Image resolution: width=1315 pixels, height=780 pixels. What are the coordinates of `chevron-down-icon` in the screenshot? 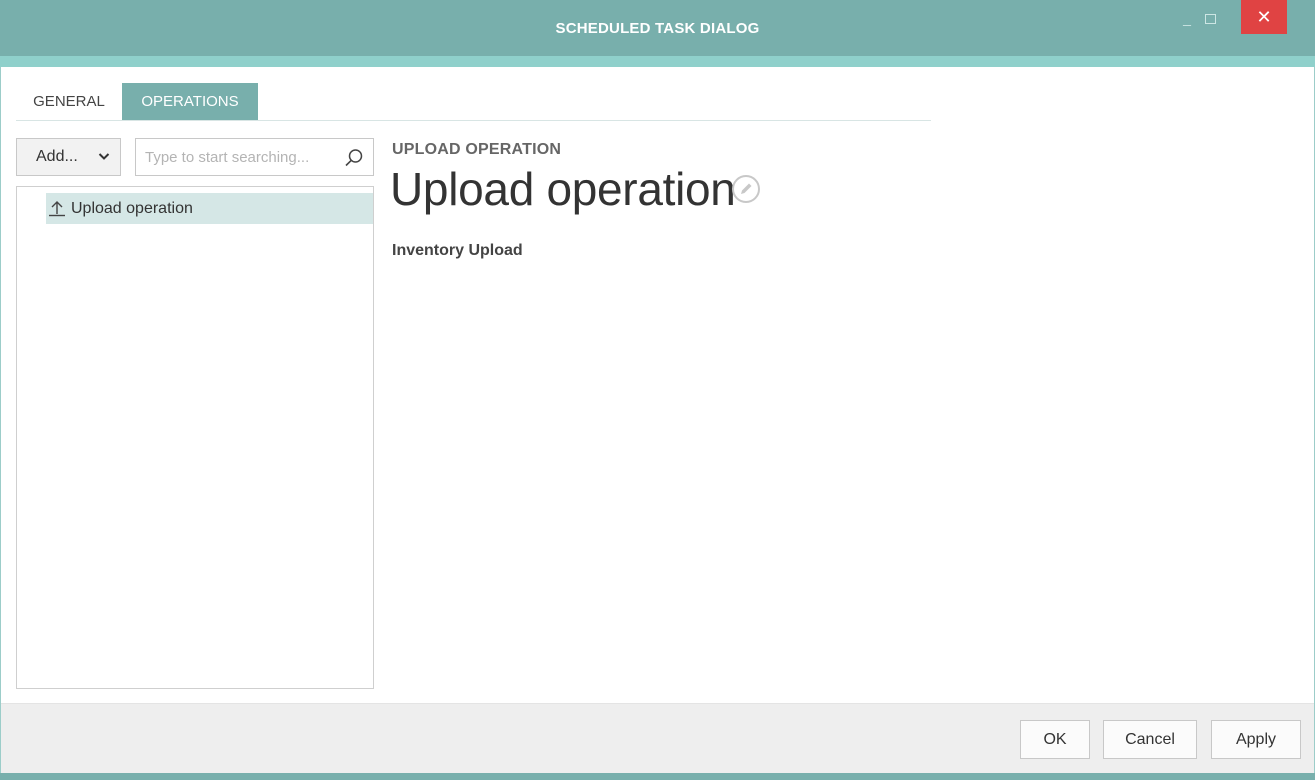 It's located at (104, 164).